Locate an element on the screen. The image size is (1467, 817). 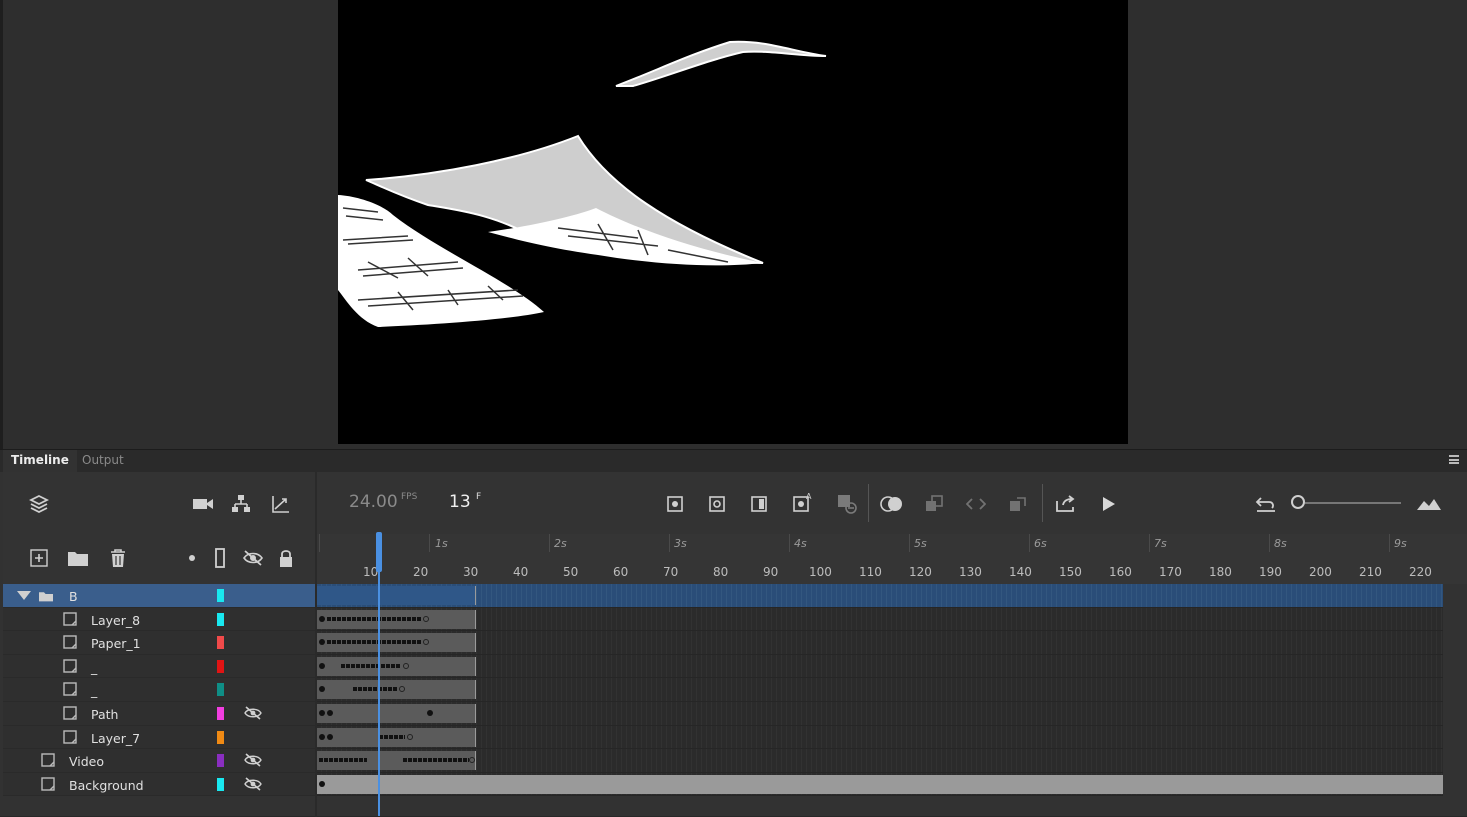
loop-icon is located at coordinates (976, 504).